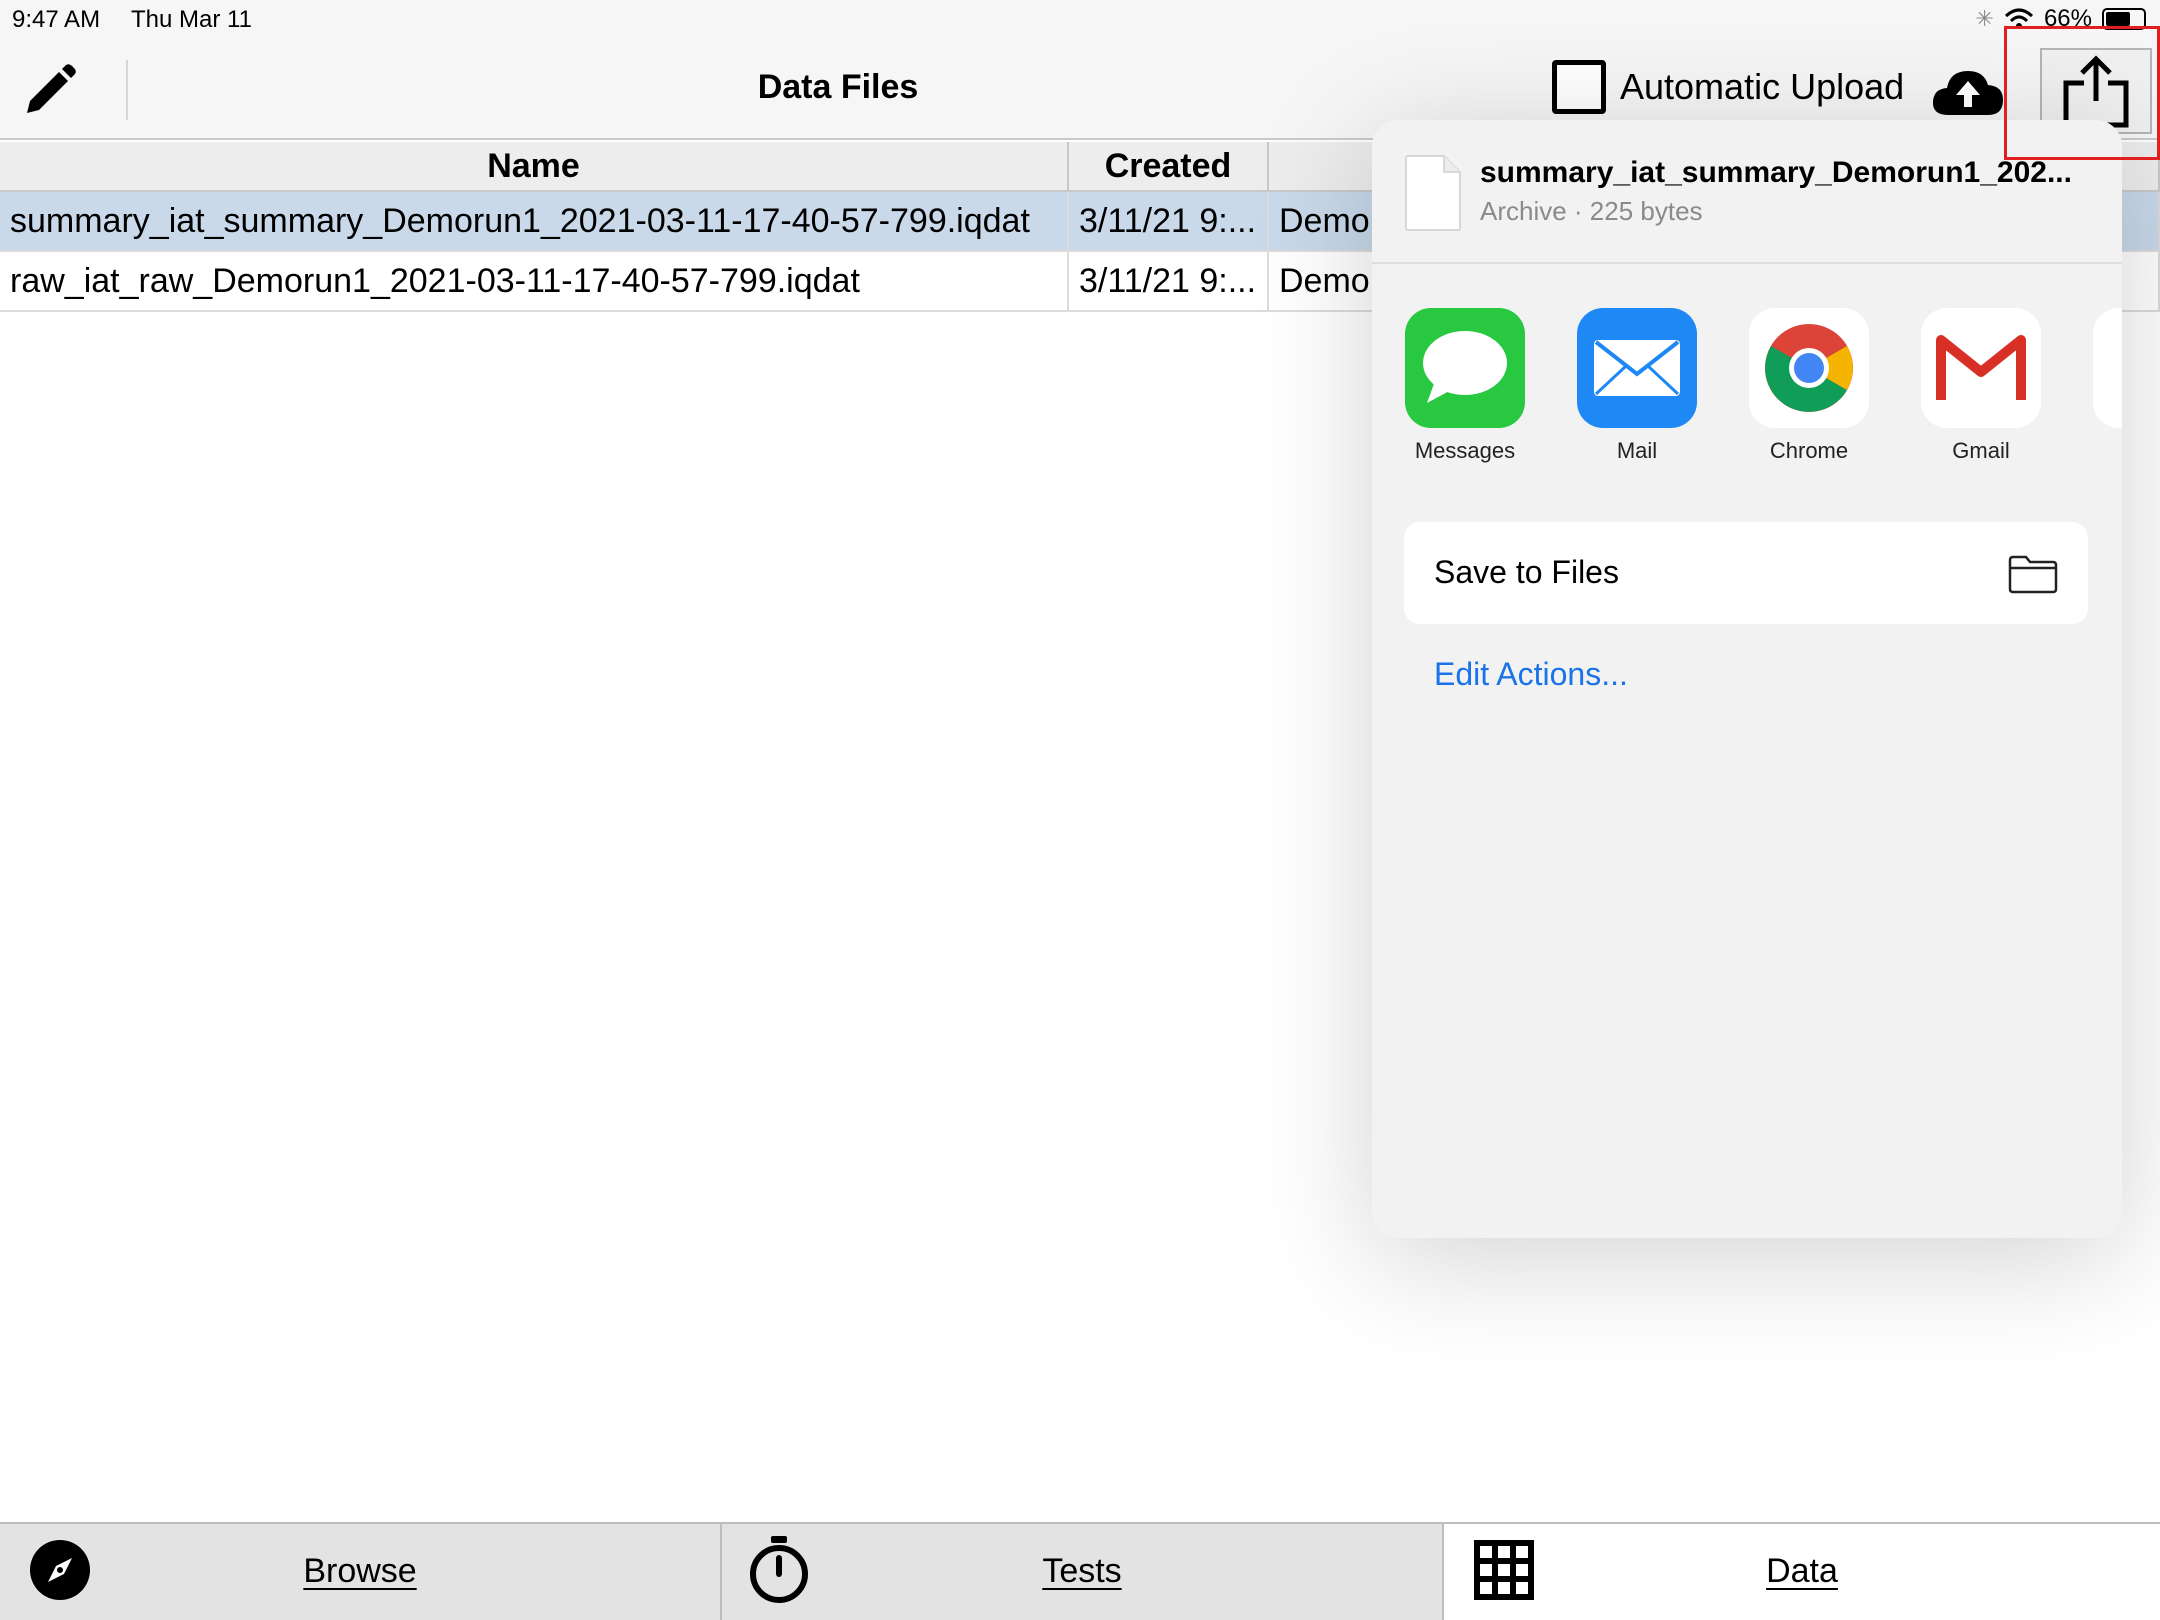 Image resolution: width=2160 pixels, height=1620 pixels. I want to click on tab-label: Browse, so click(360, 1571).